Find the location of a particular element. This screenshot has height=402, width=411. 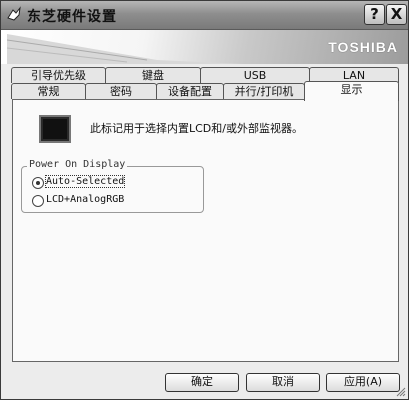

radio-auto-selected is located at coordinates (38, 183).